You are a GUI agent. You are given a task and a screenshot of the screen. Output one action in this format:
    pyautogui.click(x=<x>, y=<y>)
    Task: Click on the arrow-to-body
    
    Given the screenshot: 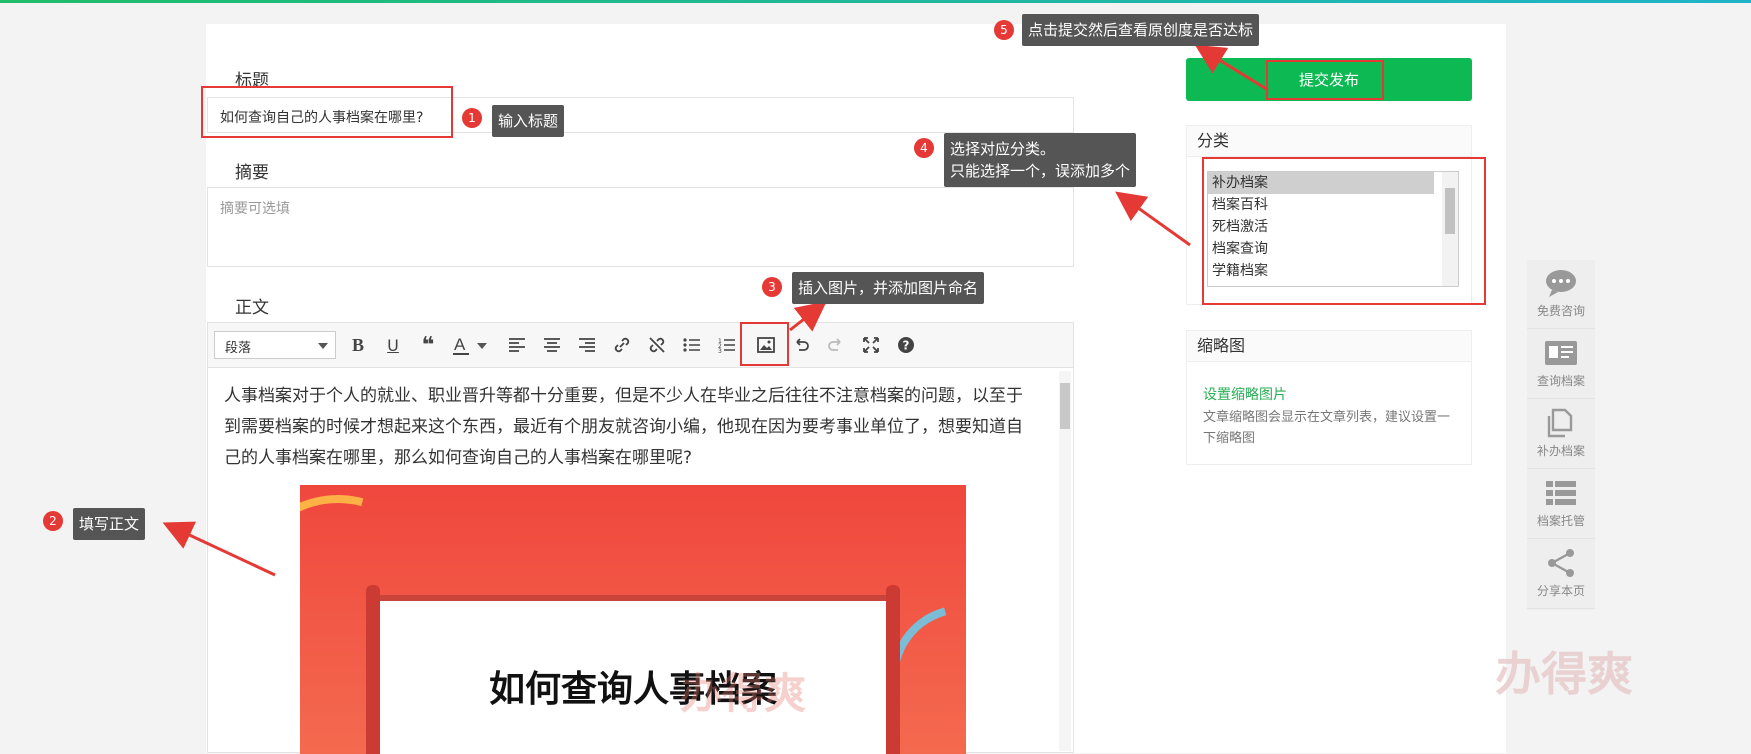 What is the action you would take?
    pyautogui.click(x=219, y=549)
    